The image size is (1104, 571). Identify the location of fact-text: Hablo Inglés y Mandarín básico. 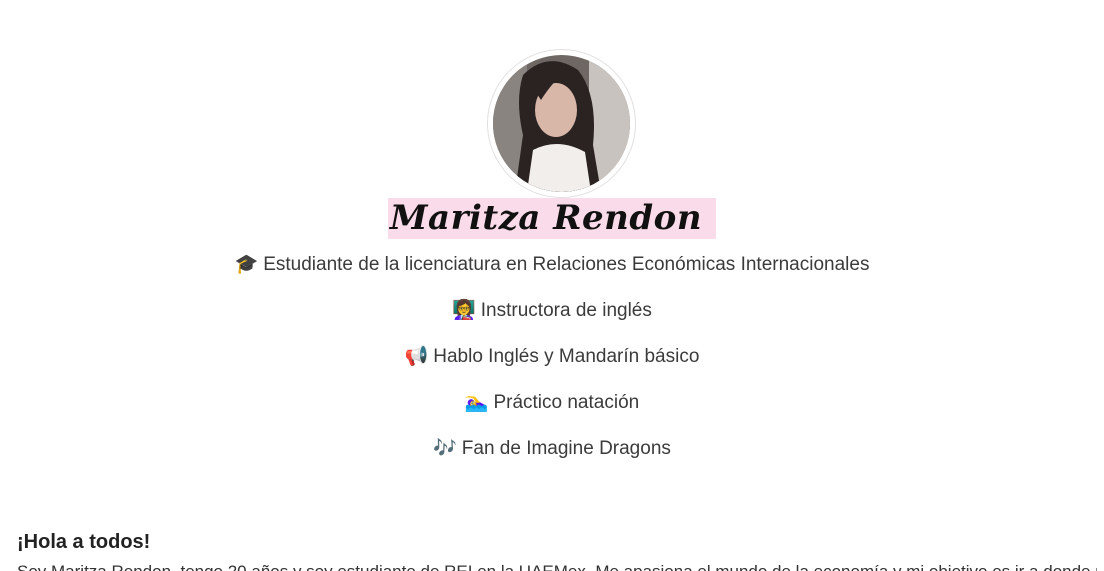
(566, 356).